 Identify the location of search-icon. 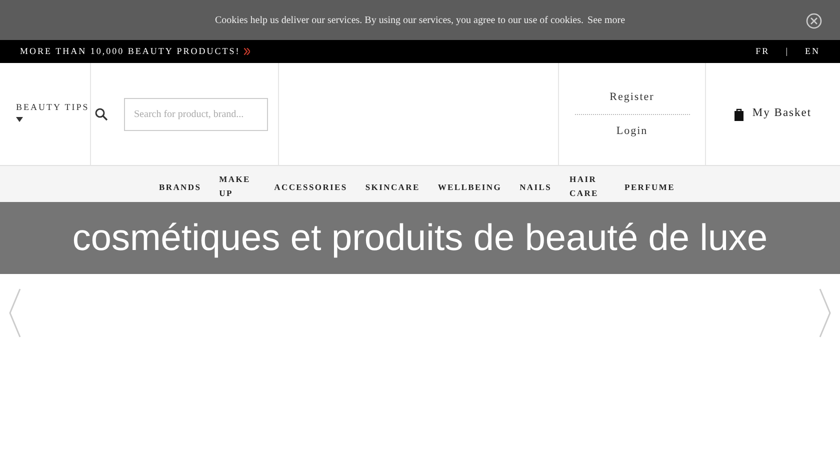
(101, 114).